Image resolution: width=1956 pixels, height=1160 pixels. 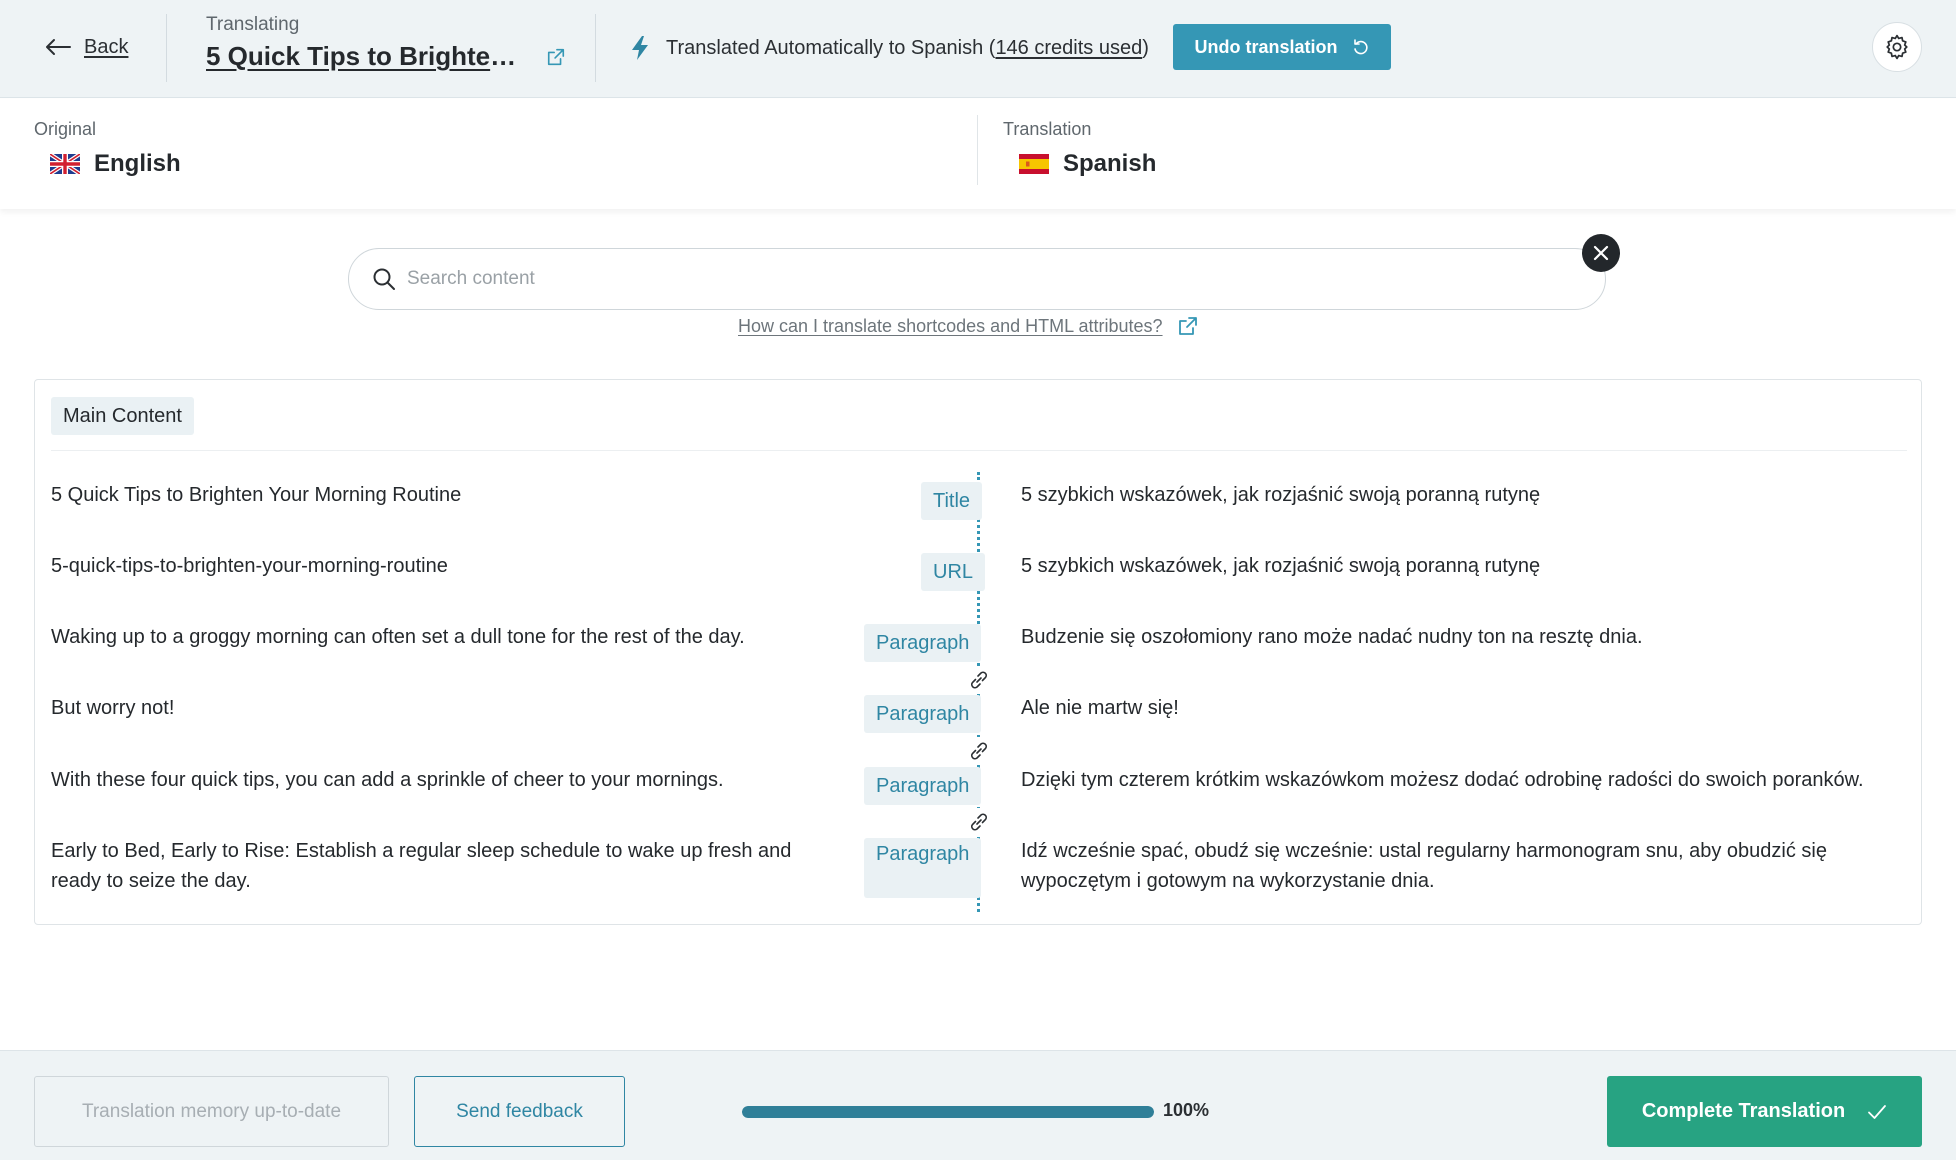 I want to click on status-text: Translated Automatically to Spanish (, so click(x=831, y=47).